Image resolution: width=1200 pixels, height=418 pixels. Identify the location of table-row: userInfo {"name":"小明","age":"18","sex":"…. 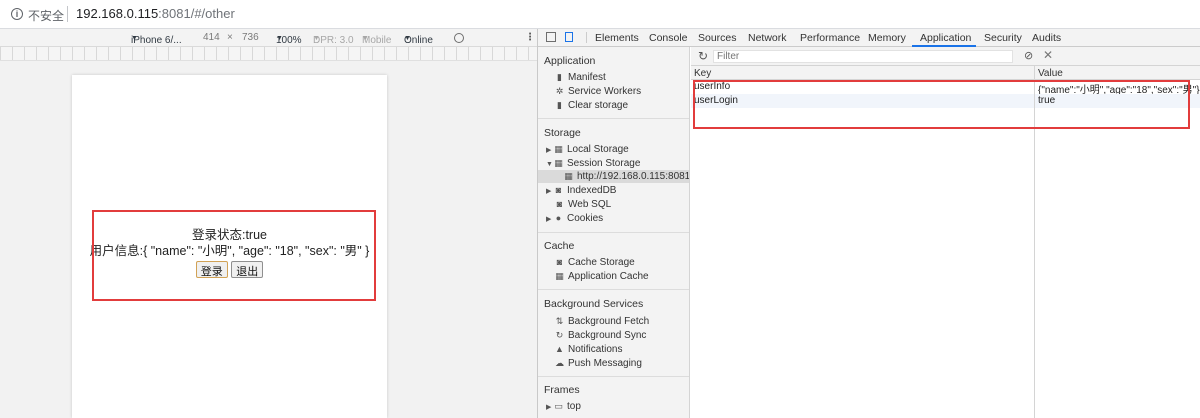
(945, 88).